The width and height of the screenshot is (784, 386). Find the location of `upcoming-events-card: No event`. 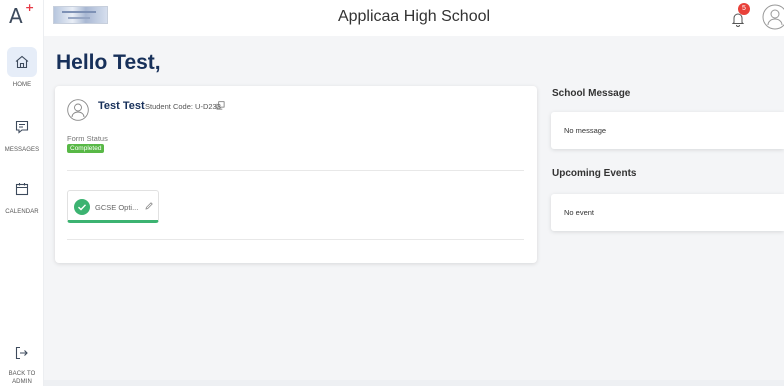

upcoming-events-card: No event is located at coordinates (667, 212).